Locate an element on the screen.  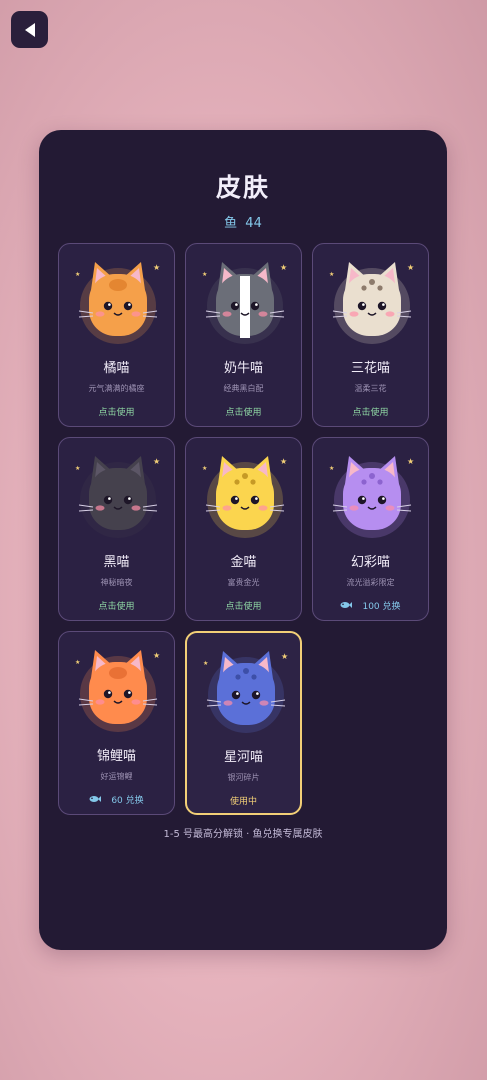
skin-description: 好运锦鲤 is located at coordinates (116, 776).